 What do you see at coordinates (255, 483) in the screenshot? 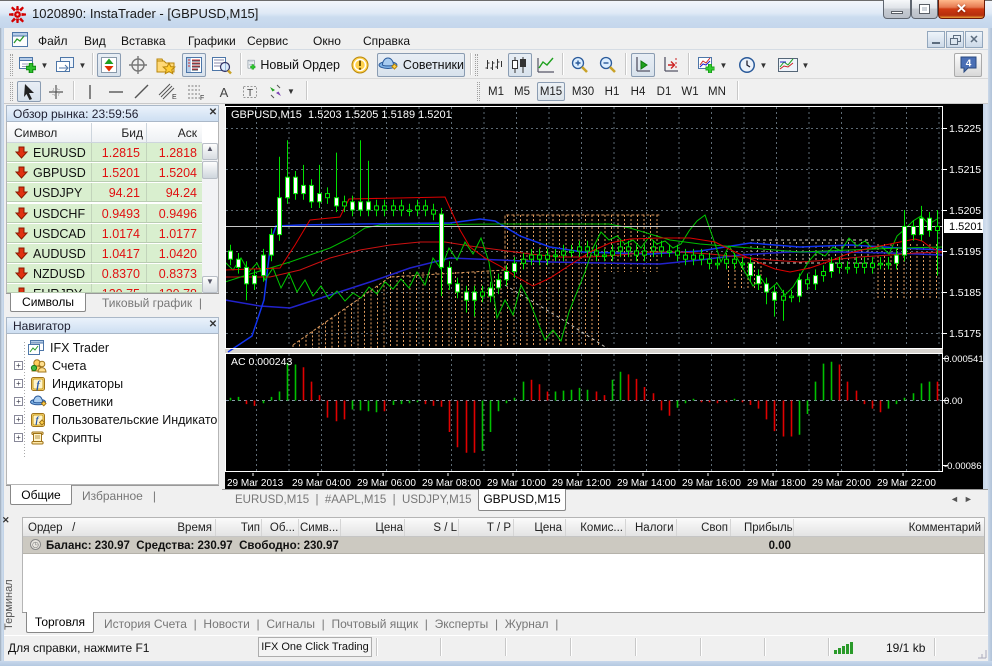
I see `svg-text: 29 Mar 2013` at bounding box center [255, 483].